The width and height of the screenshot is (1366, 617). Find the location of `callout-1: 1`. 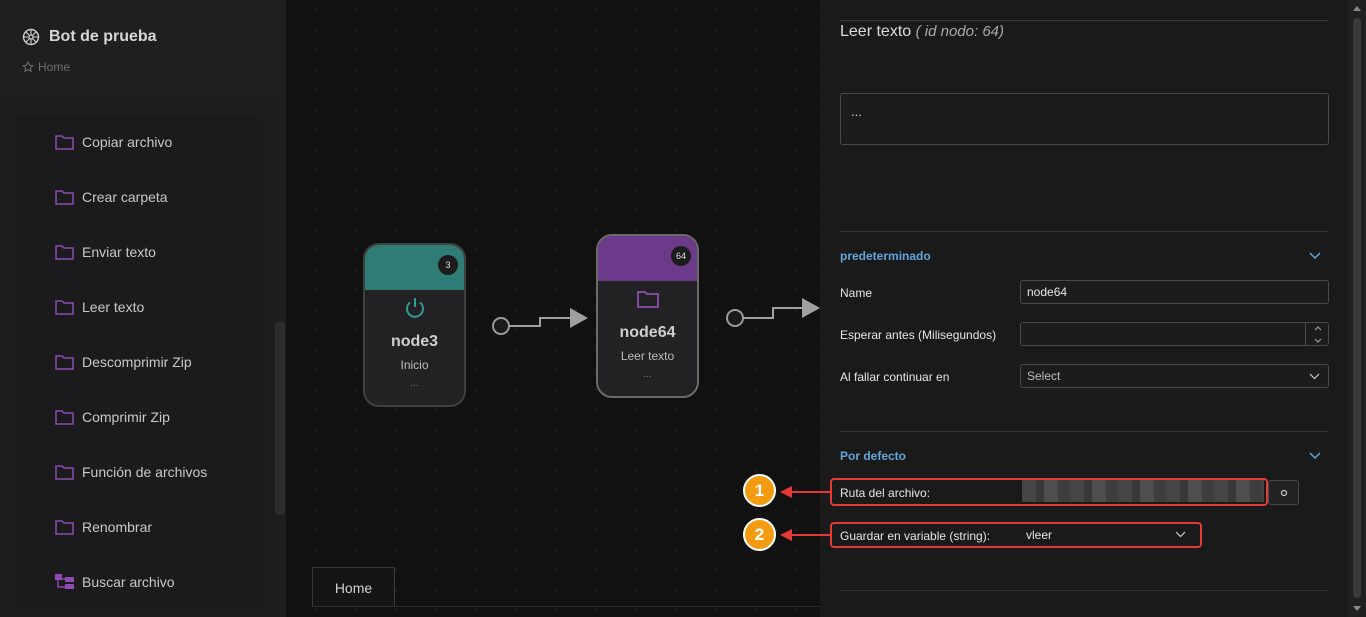

callout-1: 1 is located at coordinates (759, 490).